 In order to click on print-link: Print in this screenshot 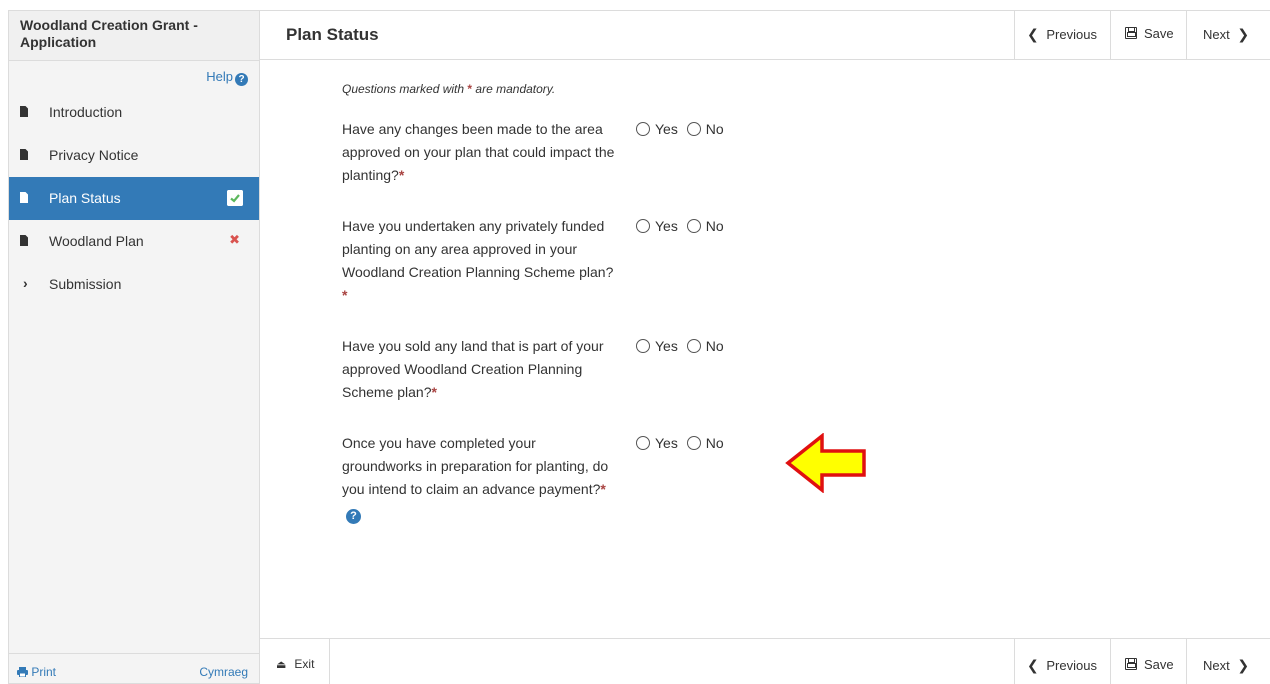, I will do `click(36, 672)`.